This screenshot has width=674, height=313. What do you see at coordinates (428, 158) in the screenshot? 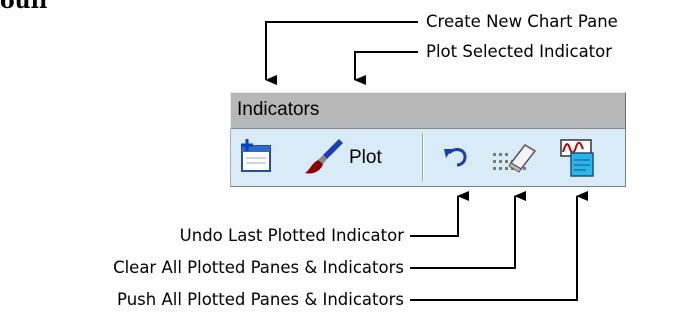
I see `toolbar-button-row: Plot` at bounding box center [428, 158].